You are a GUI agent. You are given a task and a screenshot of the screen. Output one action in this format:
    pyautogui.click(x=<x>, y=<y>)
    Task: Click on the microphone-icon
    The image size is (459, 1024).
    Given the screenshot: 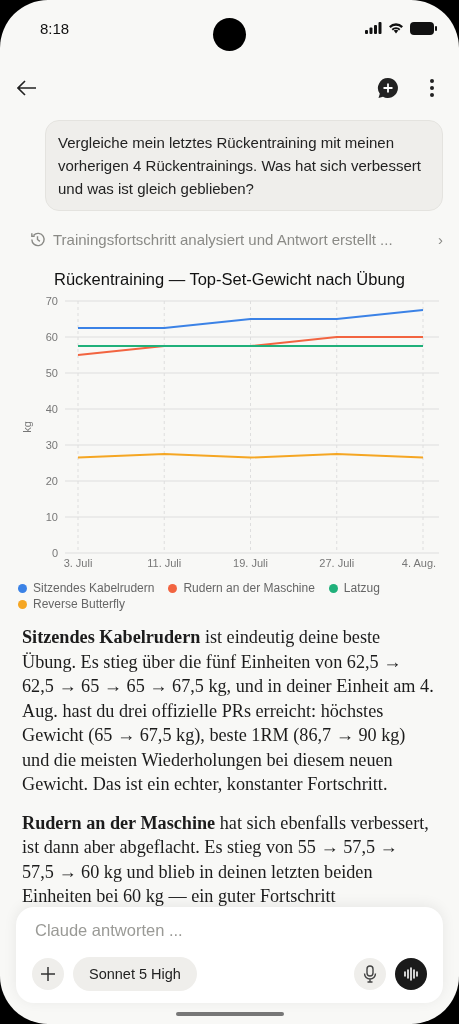 What is the action you would take?
    pyautogui.click(x=370, y=974)
    